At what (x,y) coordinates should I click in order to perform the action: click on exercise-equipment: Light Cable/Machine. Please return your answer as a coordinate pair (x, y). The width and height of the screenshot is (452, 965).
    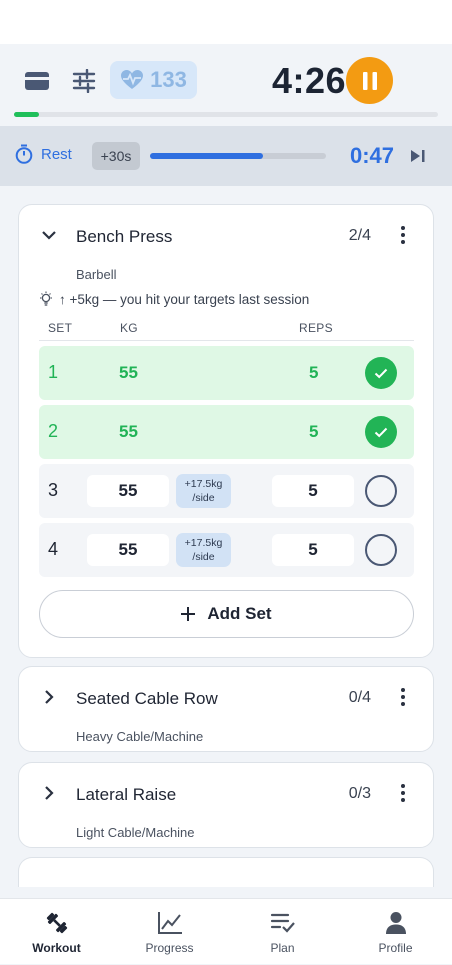
    Looking at the image, I should click on (135, 832).